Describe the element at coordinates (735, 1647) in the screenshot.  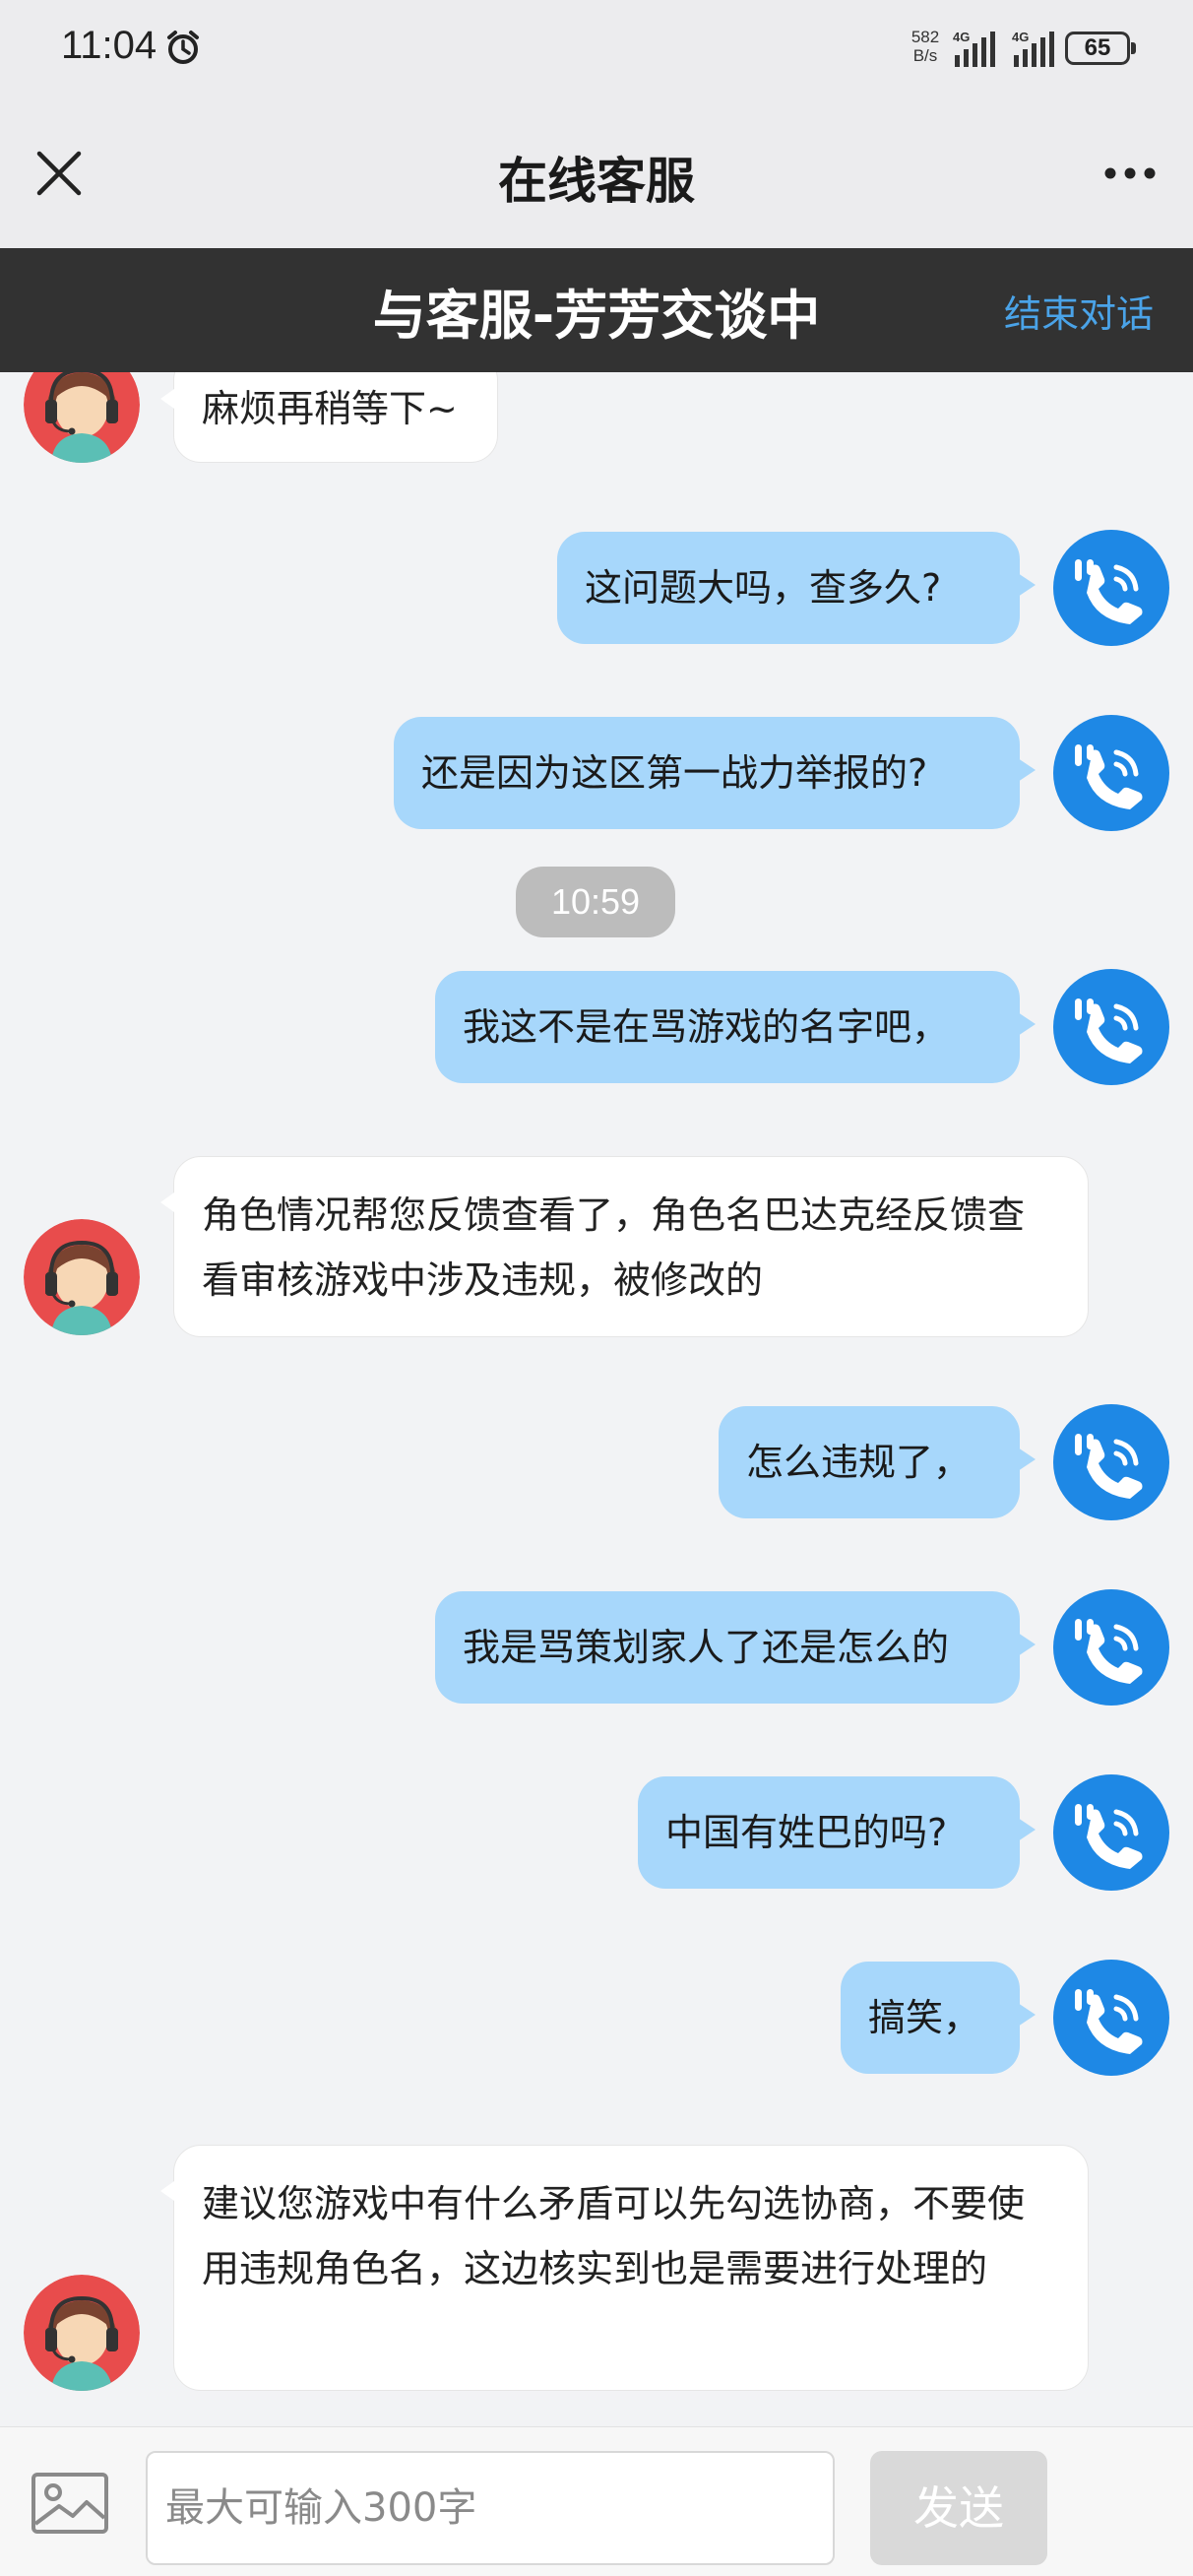
I see `user-message: 我是骂策划家人了还是怎么的` at that location.